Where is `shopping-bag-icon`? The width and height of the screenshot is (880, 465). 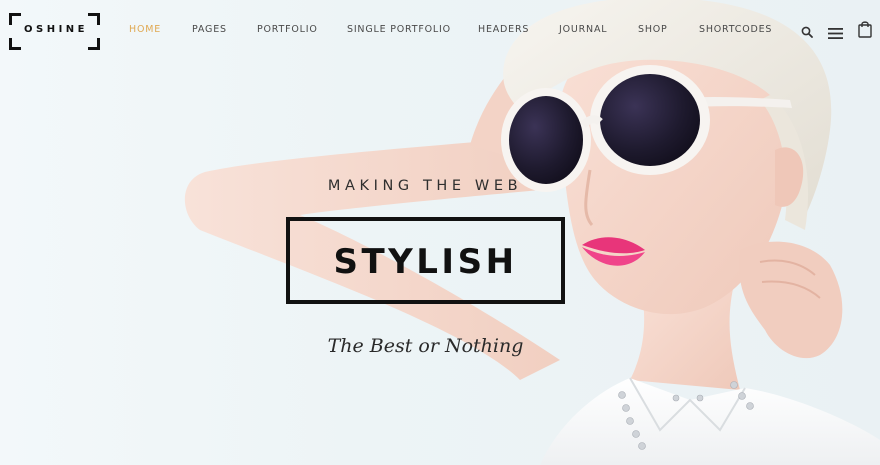
shopping-bag-icon is located at coordinates (865, 29).